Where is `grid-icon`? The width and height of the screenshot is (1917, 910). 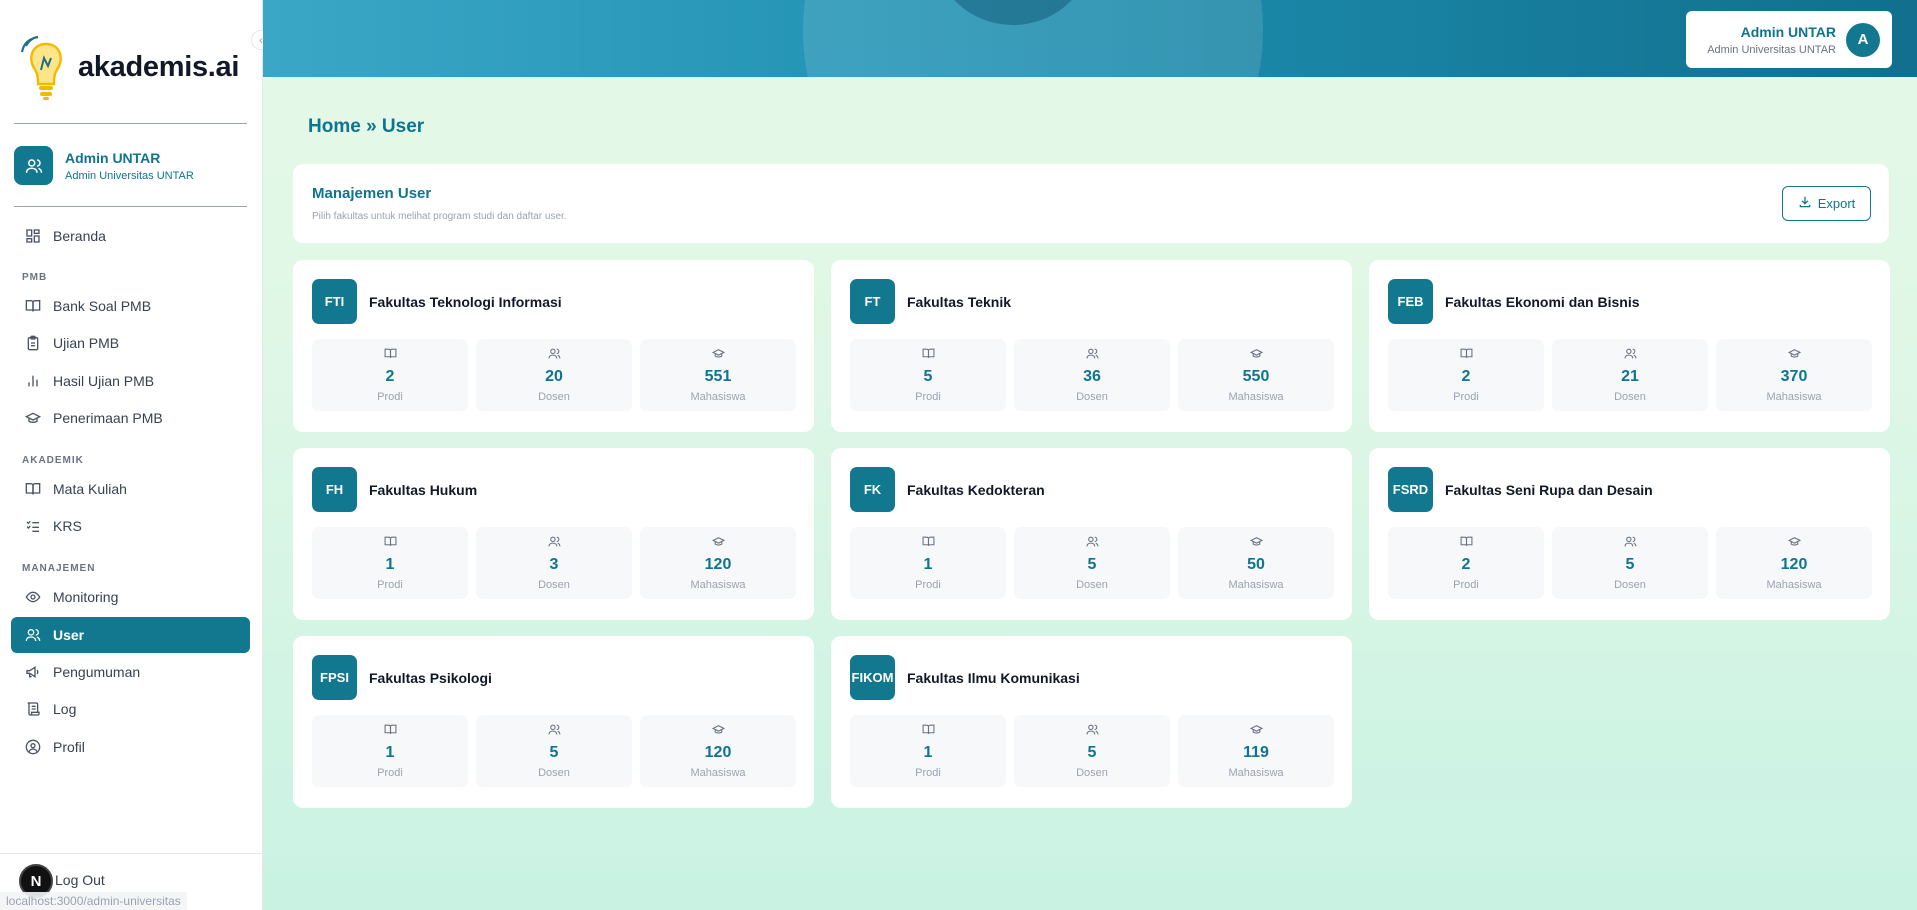 grid-icon is located at coordinates (33, 236).